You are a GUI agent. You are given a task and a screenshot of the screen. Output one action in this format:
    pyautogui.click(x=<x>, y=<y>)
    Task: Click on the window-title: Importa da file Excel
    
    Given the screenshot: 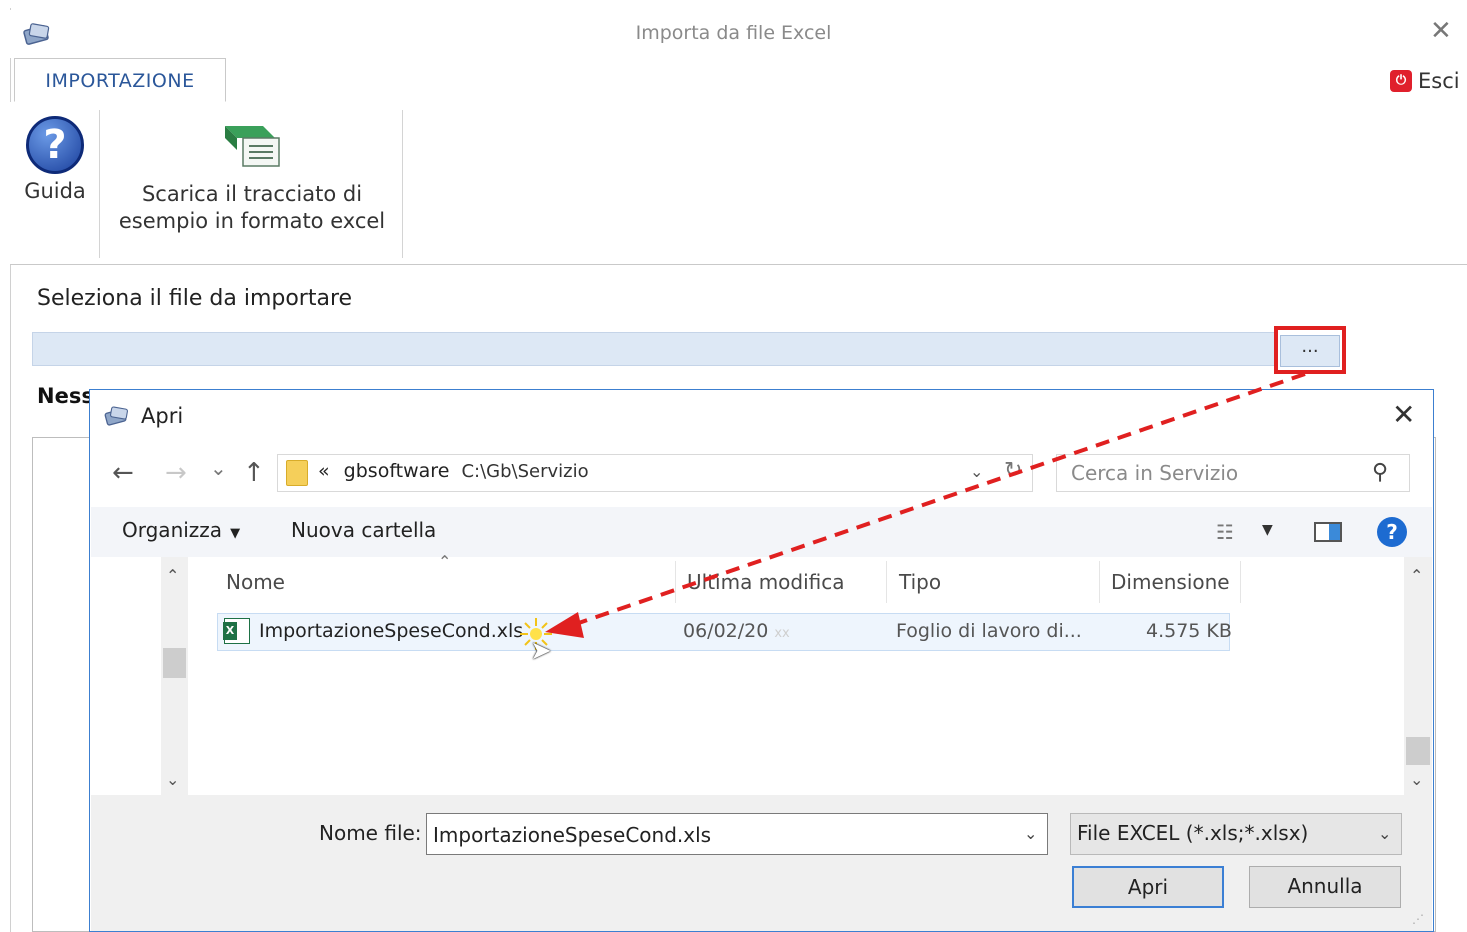 What is the action you would take?
    pyautogui.click(x=733, y=33)
    